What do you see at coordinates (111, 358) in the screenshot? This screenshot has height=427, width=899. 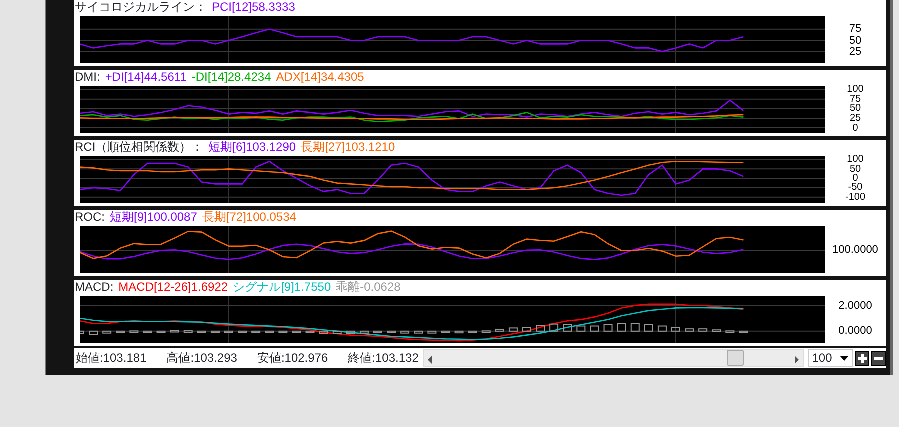 I see `price-label: 始値:103.181` at bounding box center [111, 358].